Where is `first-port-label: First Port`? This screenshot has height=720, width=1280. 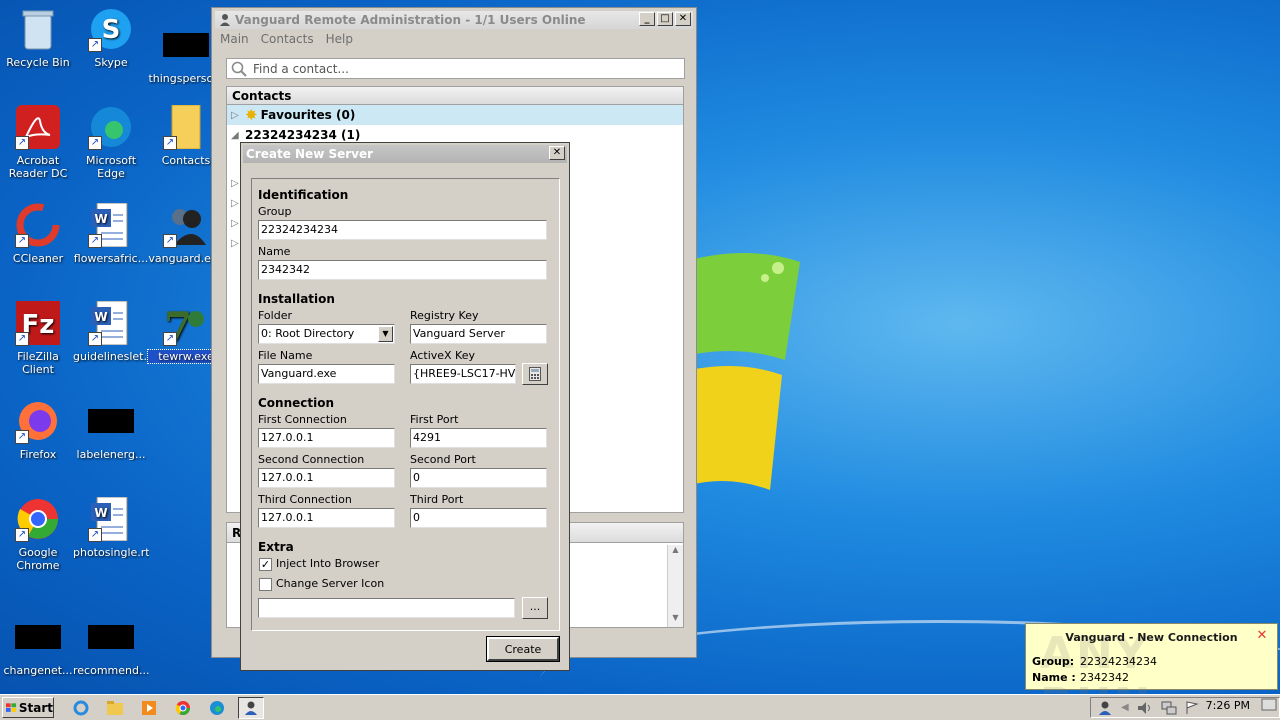 first-port-label: First Port is located at coordinates (434, 419).